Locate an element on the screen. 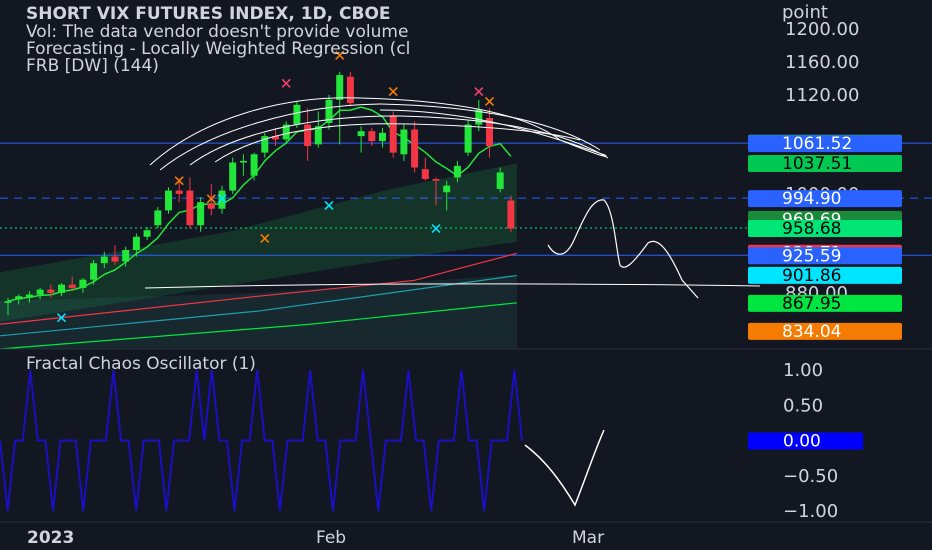 The height and width of the screenshot is (550, 932). price-badge-text: 867.95 is located at coordinates (811, 304).